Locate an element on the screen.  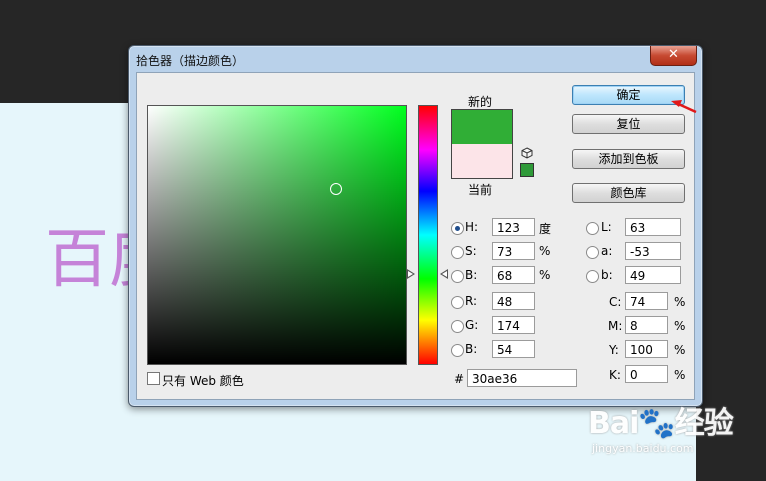
green-radio is located at coordinates (457, 326).